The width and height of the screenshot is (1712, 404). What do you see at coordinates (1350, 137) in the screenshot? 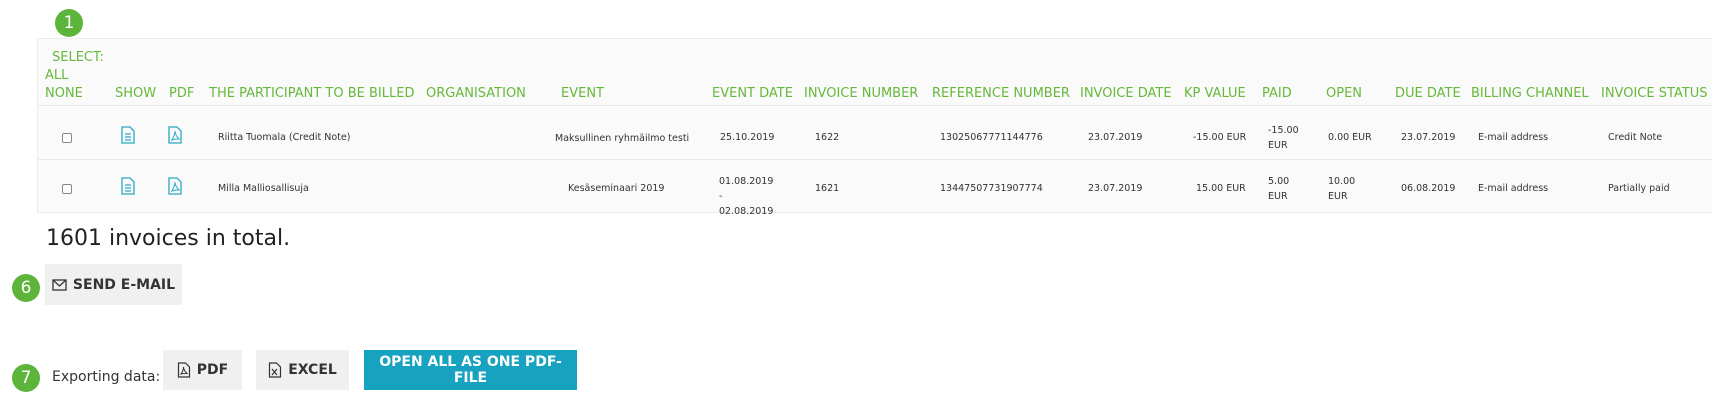
I see `open-cell: 0.00 EUR` at bounding box center [1350, 137].